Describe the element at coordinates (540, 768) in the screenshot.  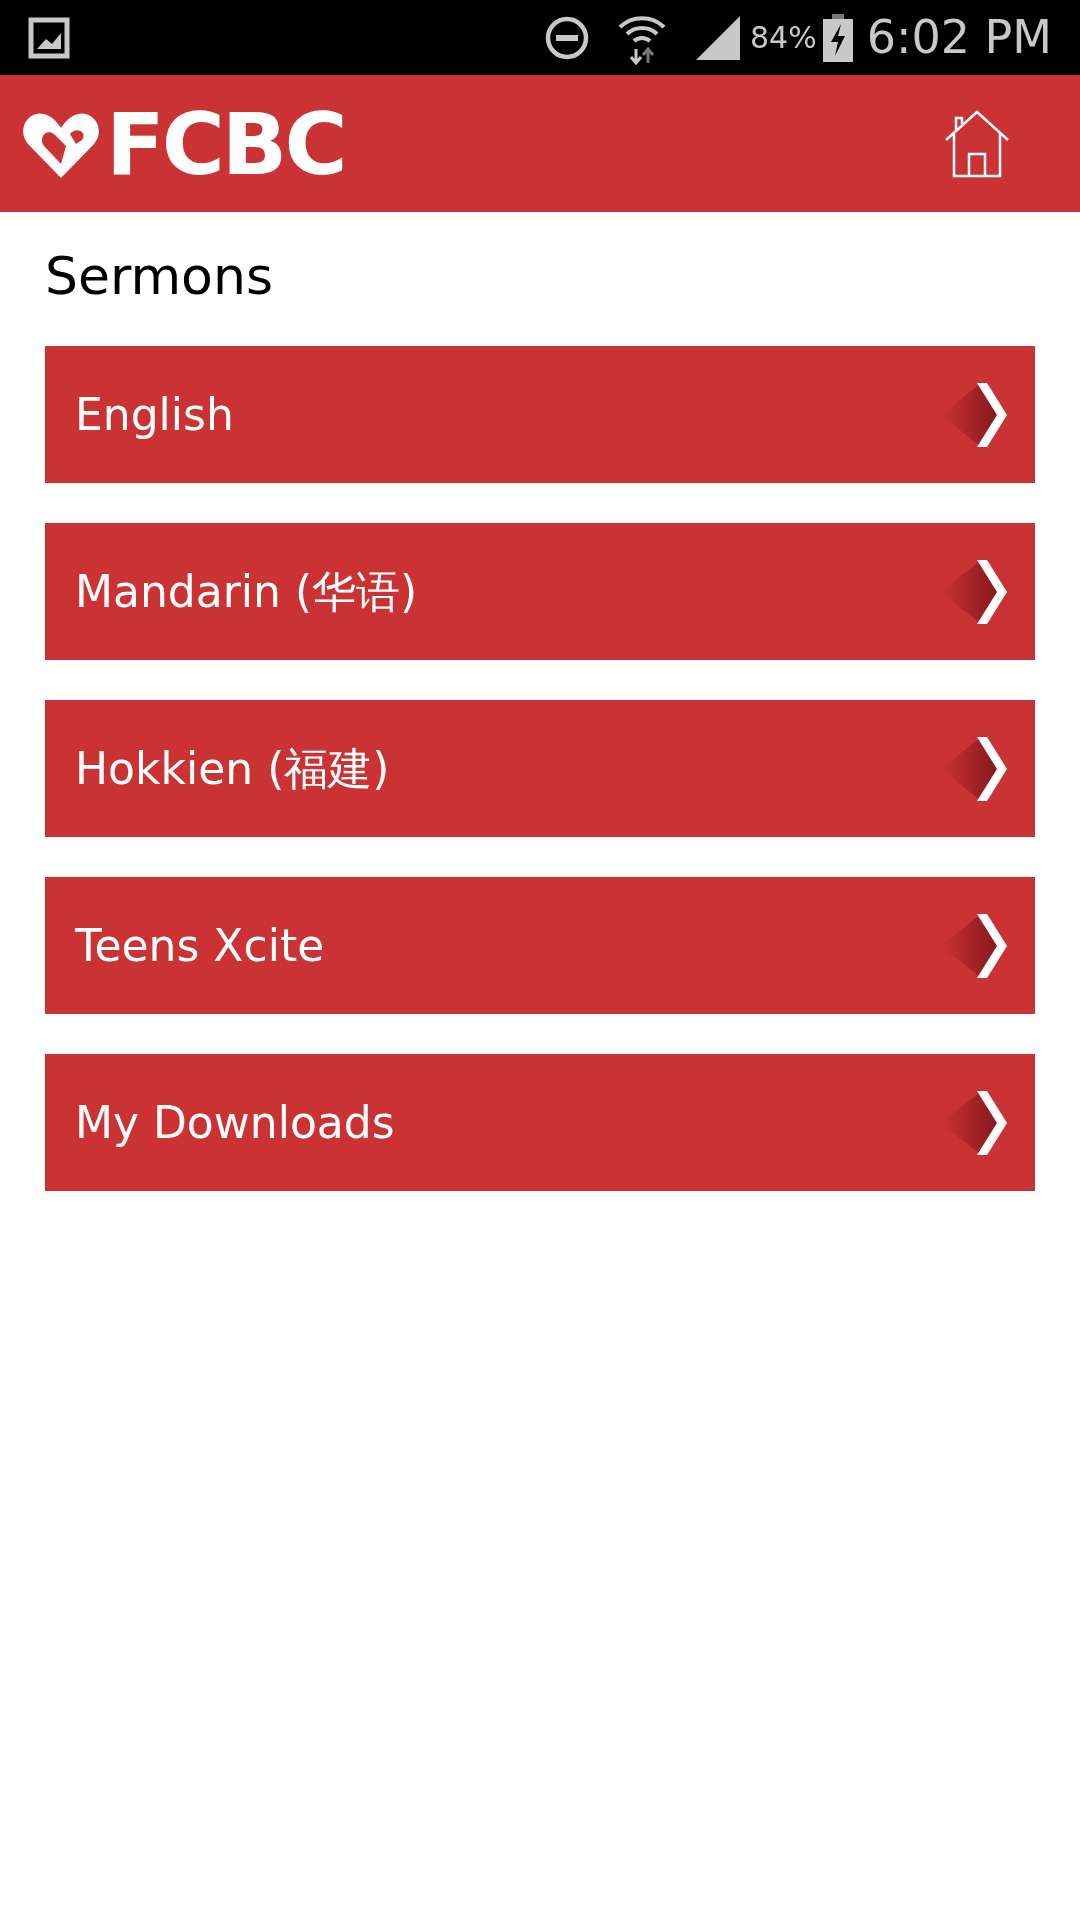
I see `sermon-category-button: Hokkien (福建)` at that location.